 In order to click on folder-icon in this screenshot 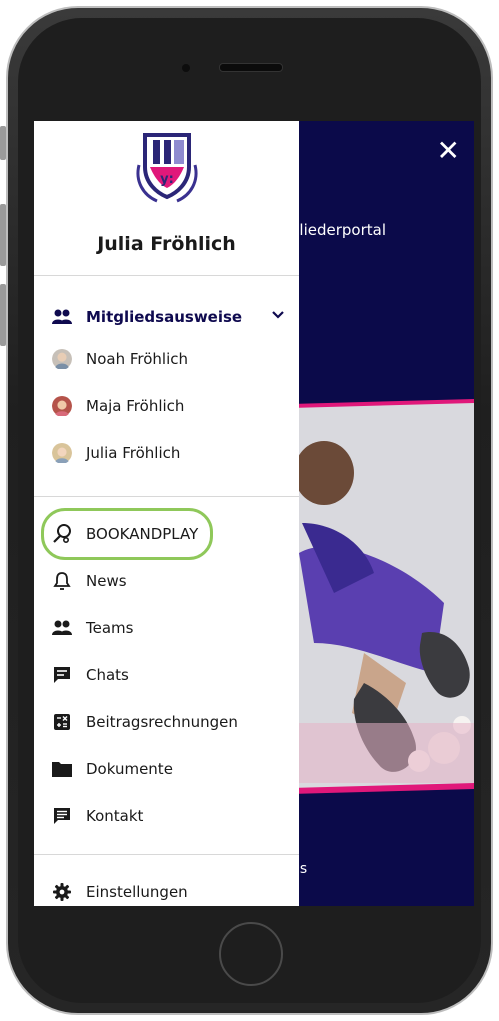, I will do `click(62, 769)`.